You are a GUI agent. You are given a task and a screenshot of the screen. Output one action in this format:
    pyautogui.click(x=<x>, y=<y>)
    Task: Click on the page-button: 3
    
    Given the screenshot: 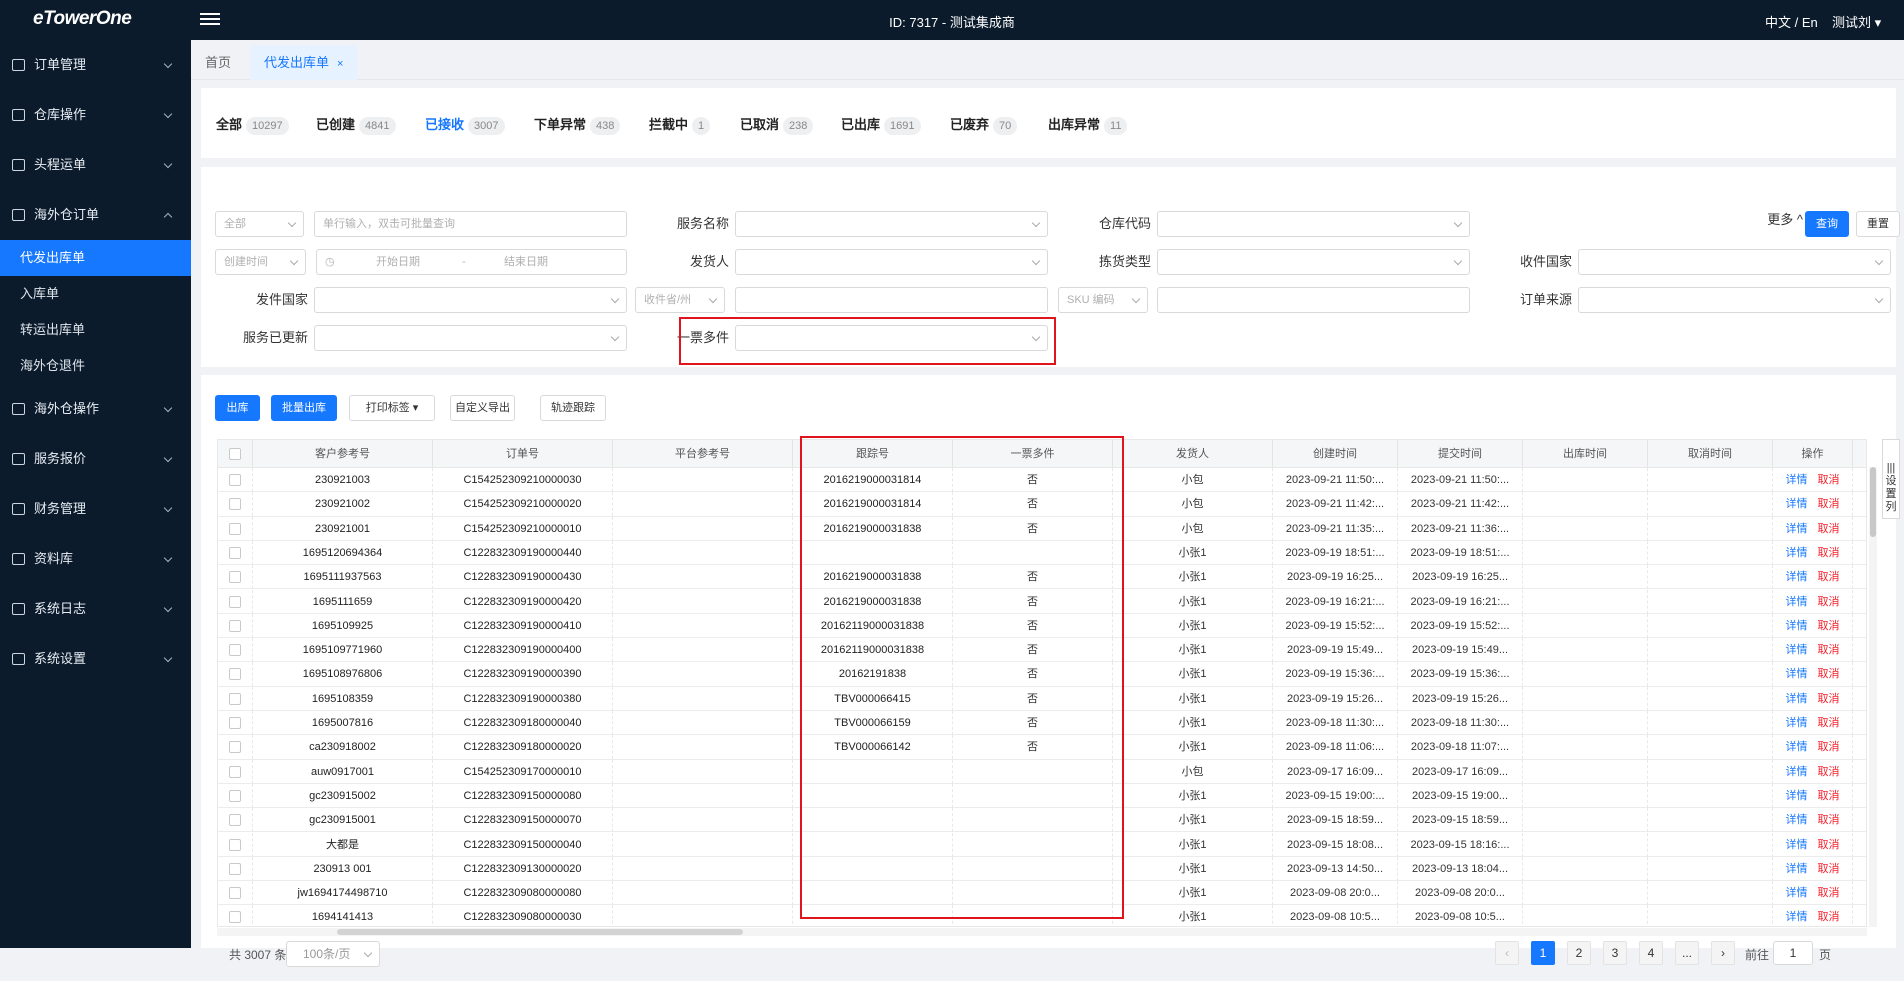 What is the action you would take?
    pyautogui.click(x=1615, y=953)
    